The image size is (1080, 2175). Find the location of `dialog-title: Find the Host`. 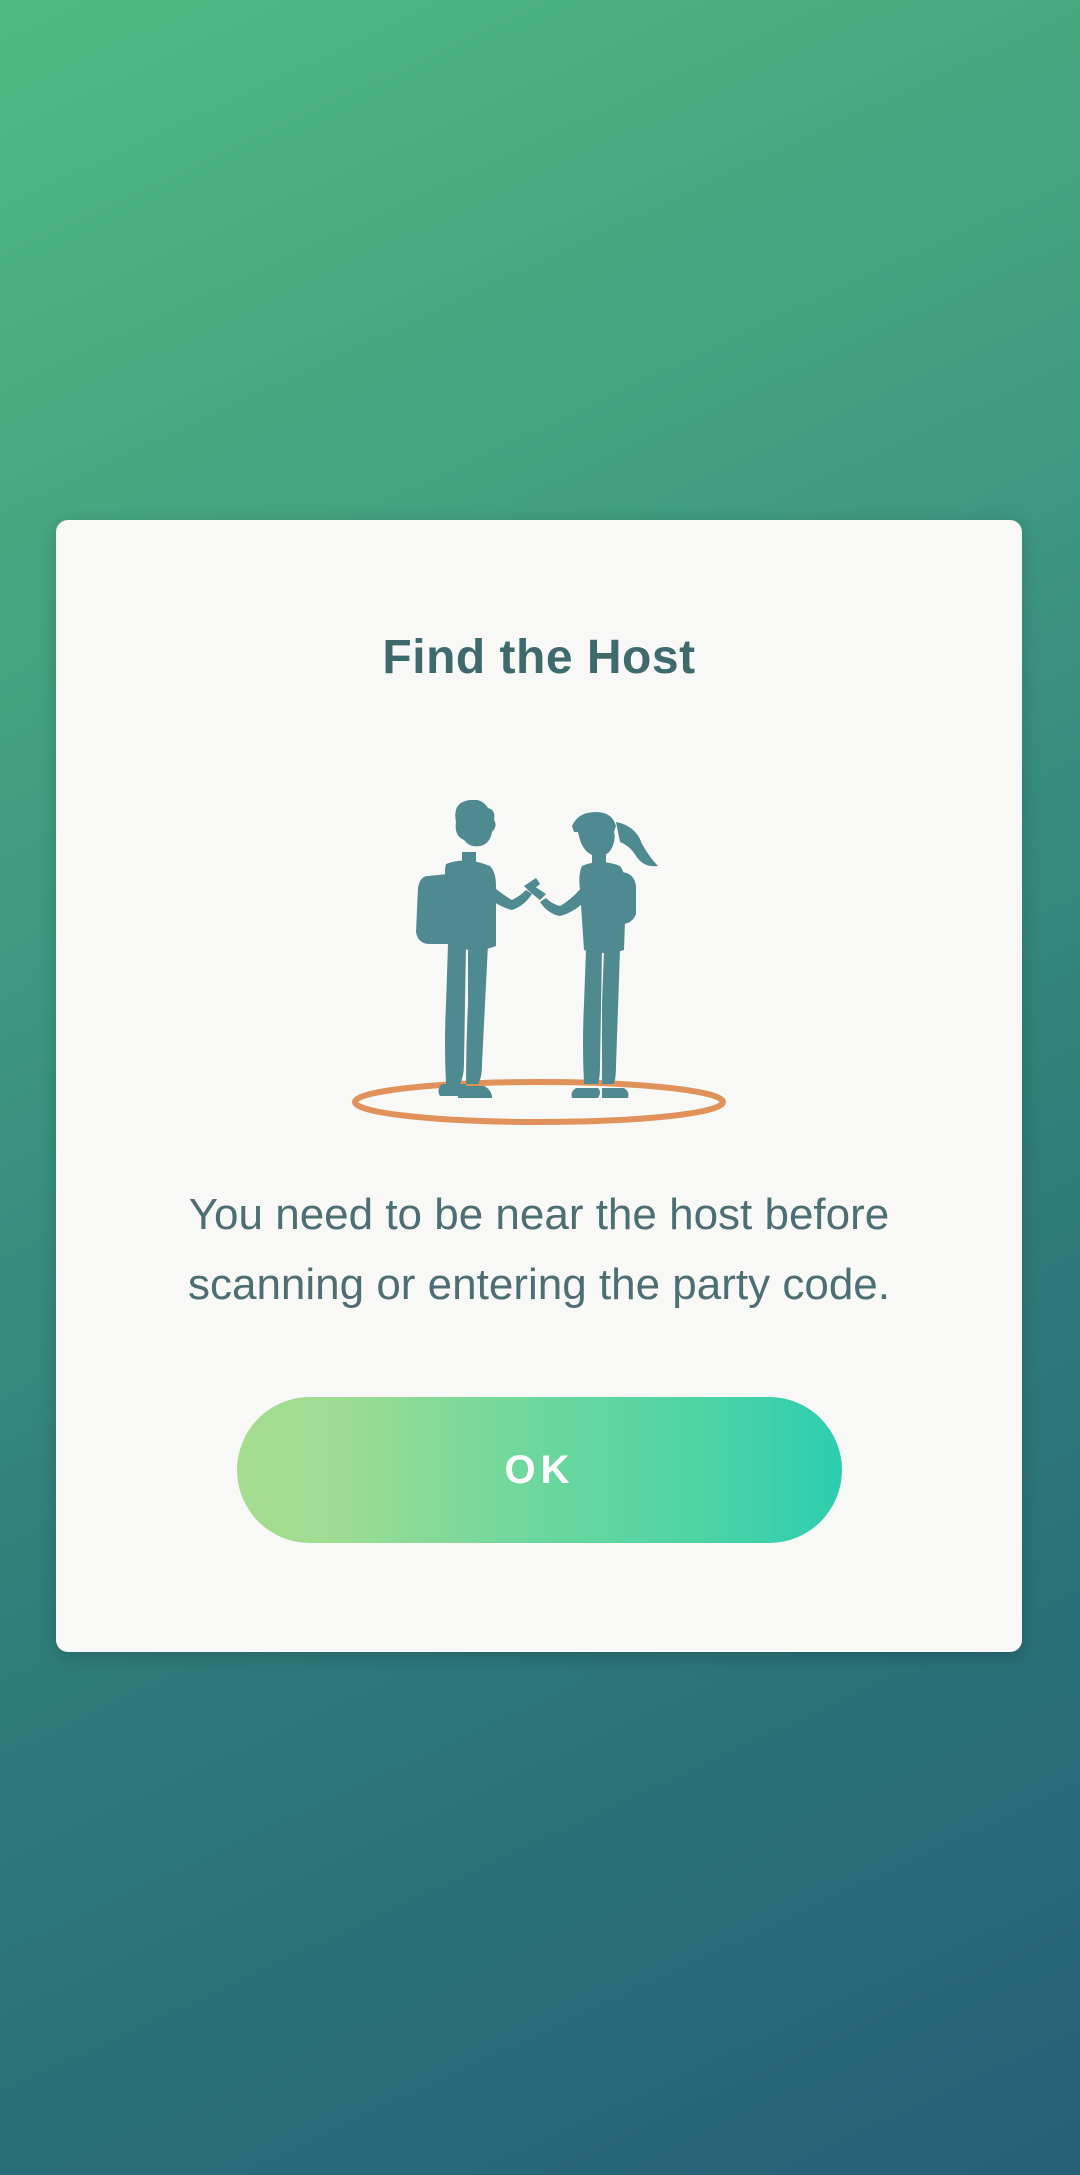

dialog-title: Find the Host is located at coordinates (539, 657).